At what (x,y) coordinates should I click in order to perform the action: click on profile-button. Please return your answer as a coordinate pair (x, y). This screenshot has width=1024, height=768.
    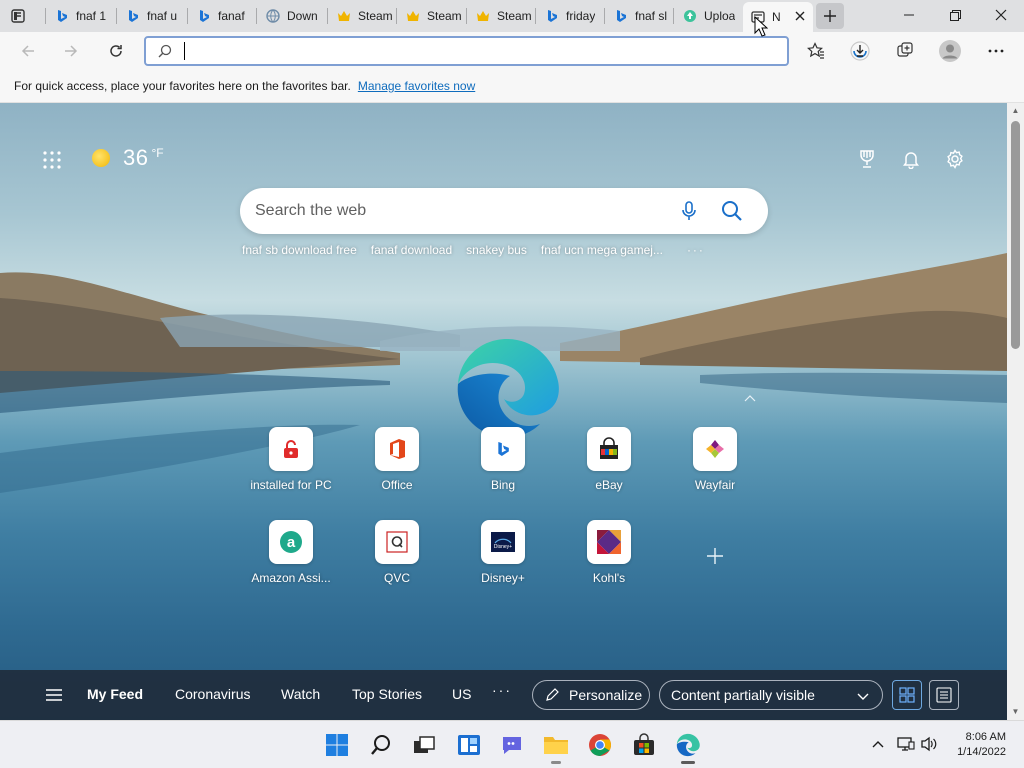
    Looking at the image, I should click on (950, 51).